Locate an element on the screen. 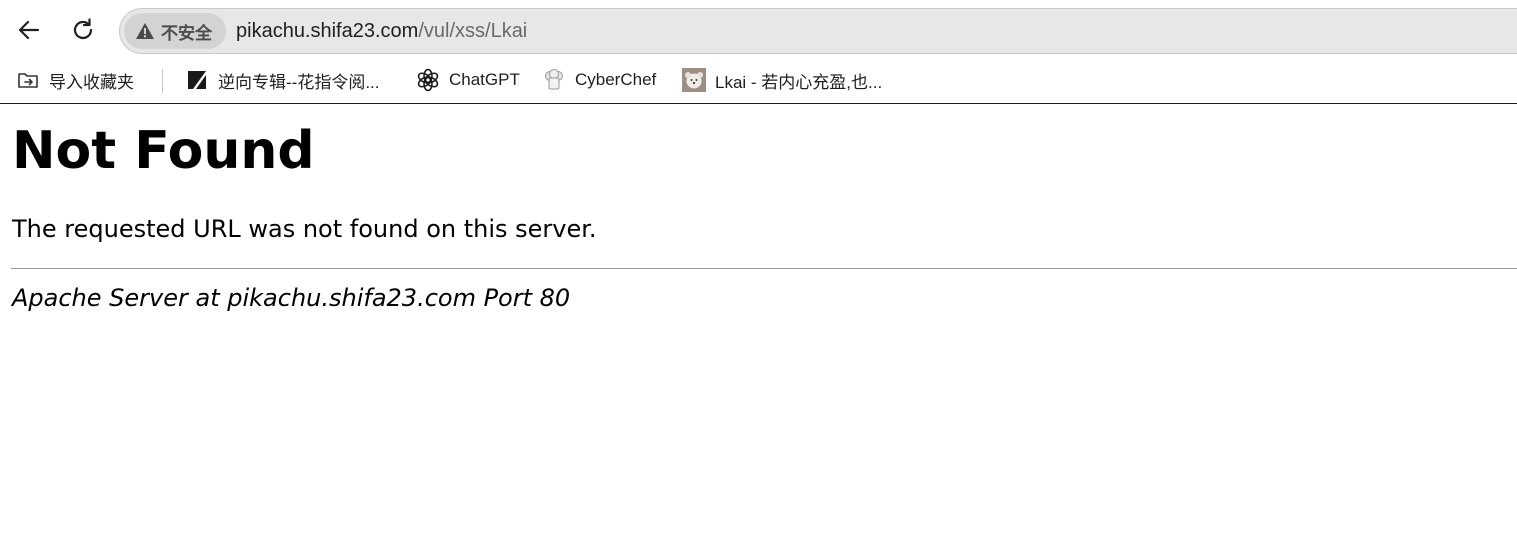  reload-button is located at coordinates (83, 30).